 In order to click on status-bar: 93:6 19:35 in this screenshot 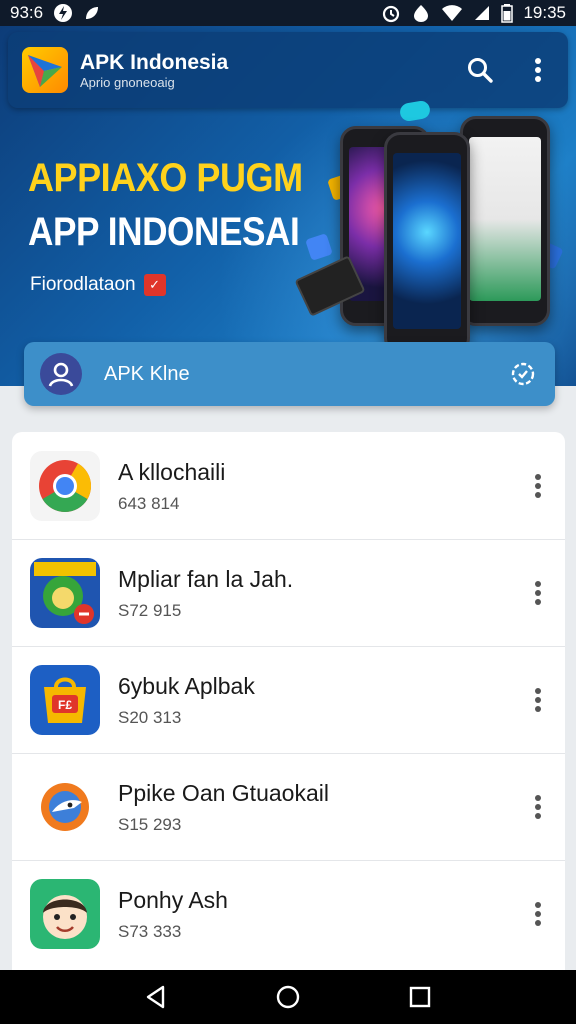, I will do `click(288, 13)`.